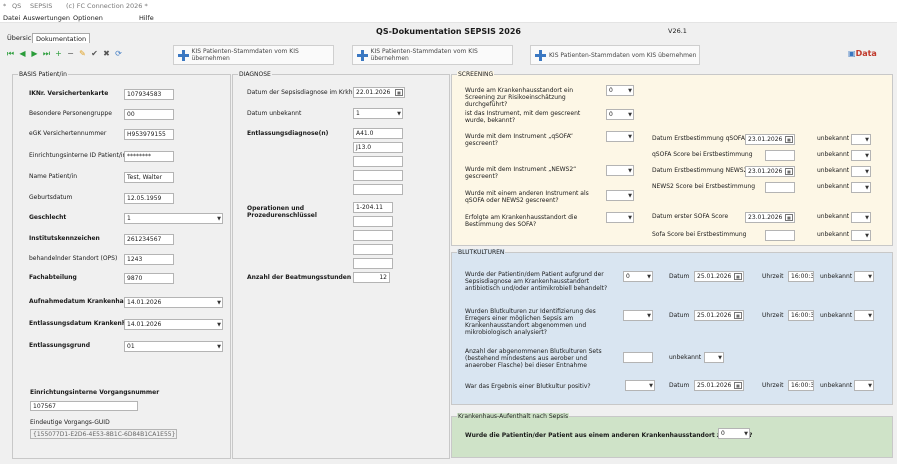 This screenshot has height=464, width=897. I want to click on blut-select-2: ▼, so click(640, 385).